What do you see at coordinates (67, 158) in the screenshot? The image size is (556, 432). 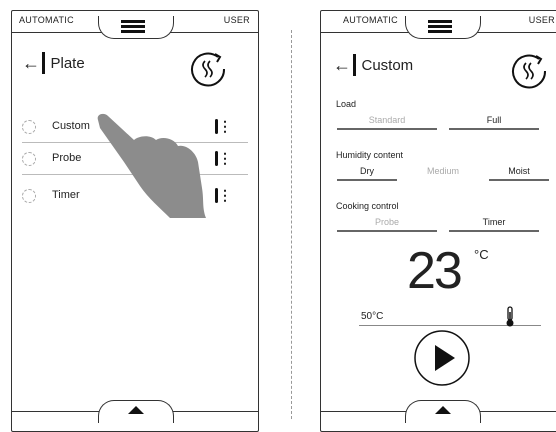 I see `list-item-label: Probe` at bounding box center [67, 158].